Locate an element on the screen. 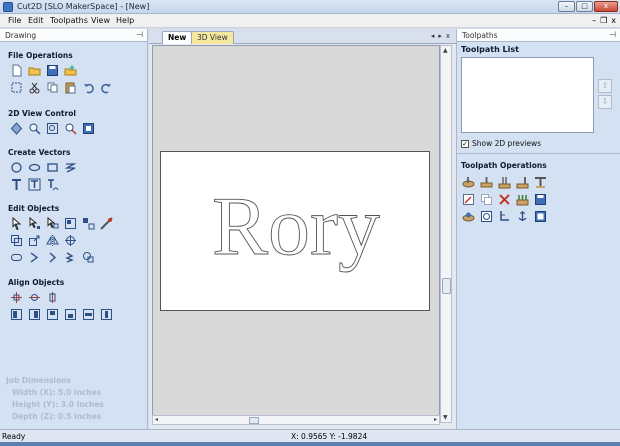 The image size is (620, 446). vcarve-toolpath-button is located at coordinates (540, 182).